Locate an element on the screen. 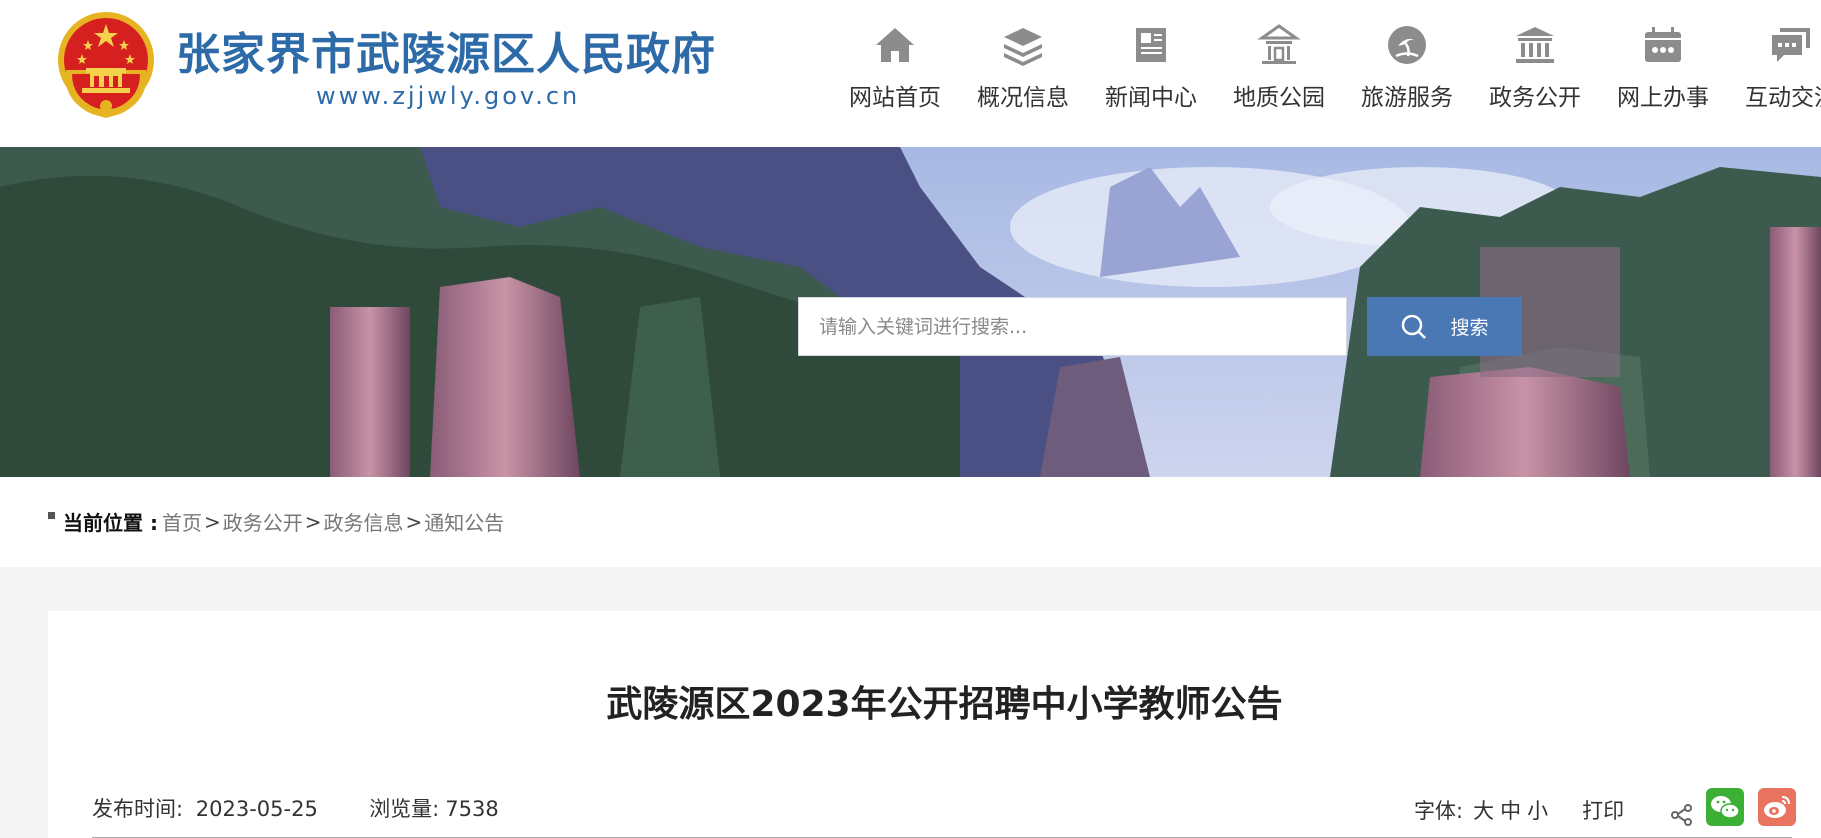 This screenshot has height=838, width=1821. calendar-icon is located at coordinates (1663, 44).